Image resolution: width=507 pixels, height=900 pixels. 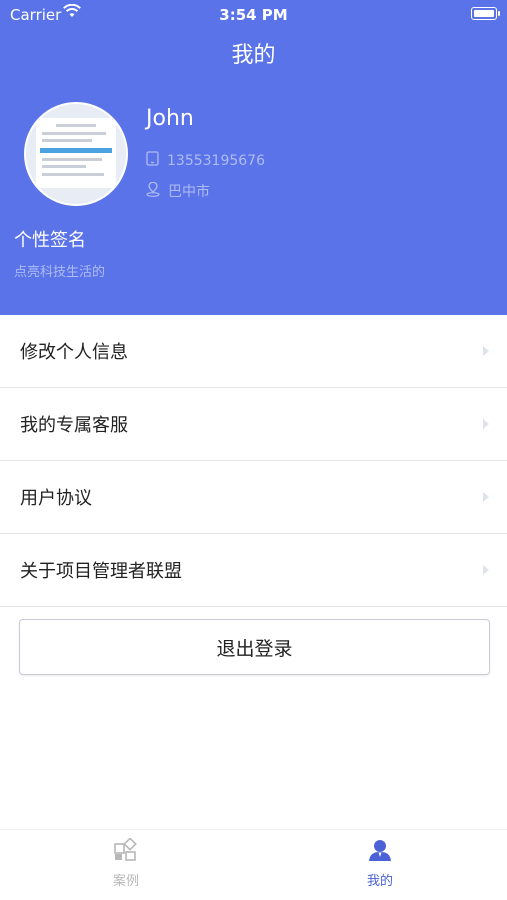 I want to click on menu-item-edit-profile: 修改个人信息, so click(x=253, y=351).